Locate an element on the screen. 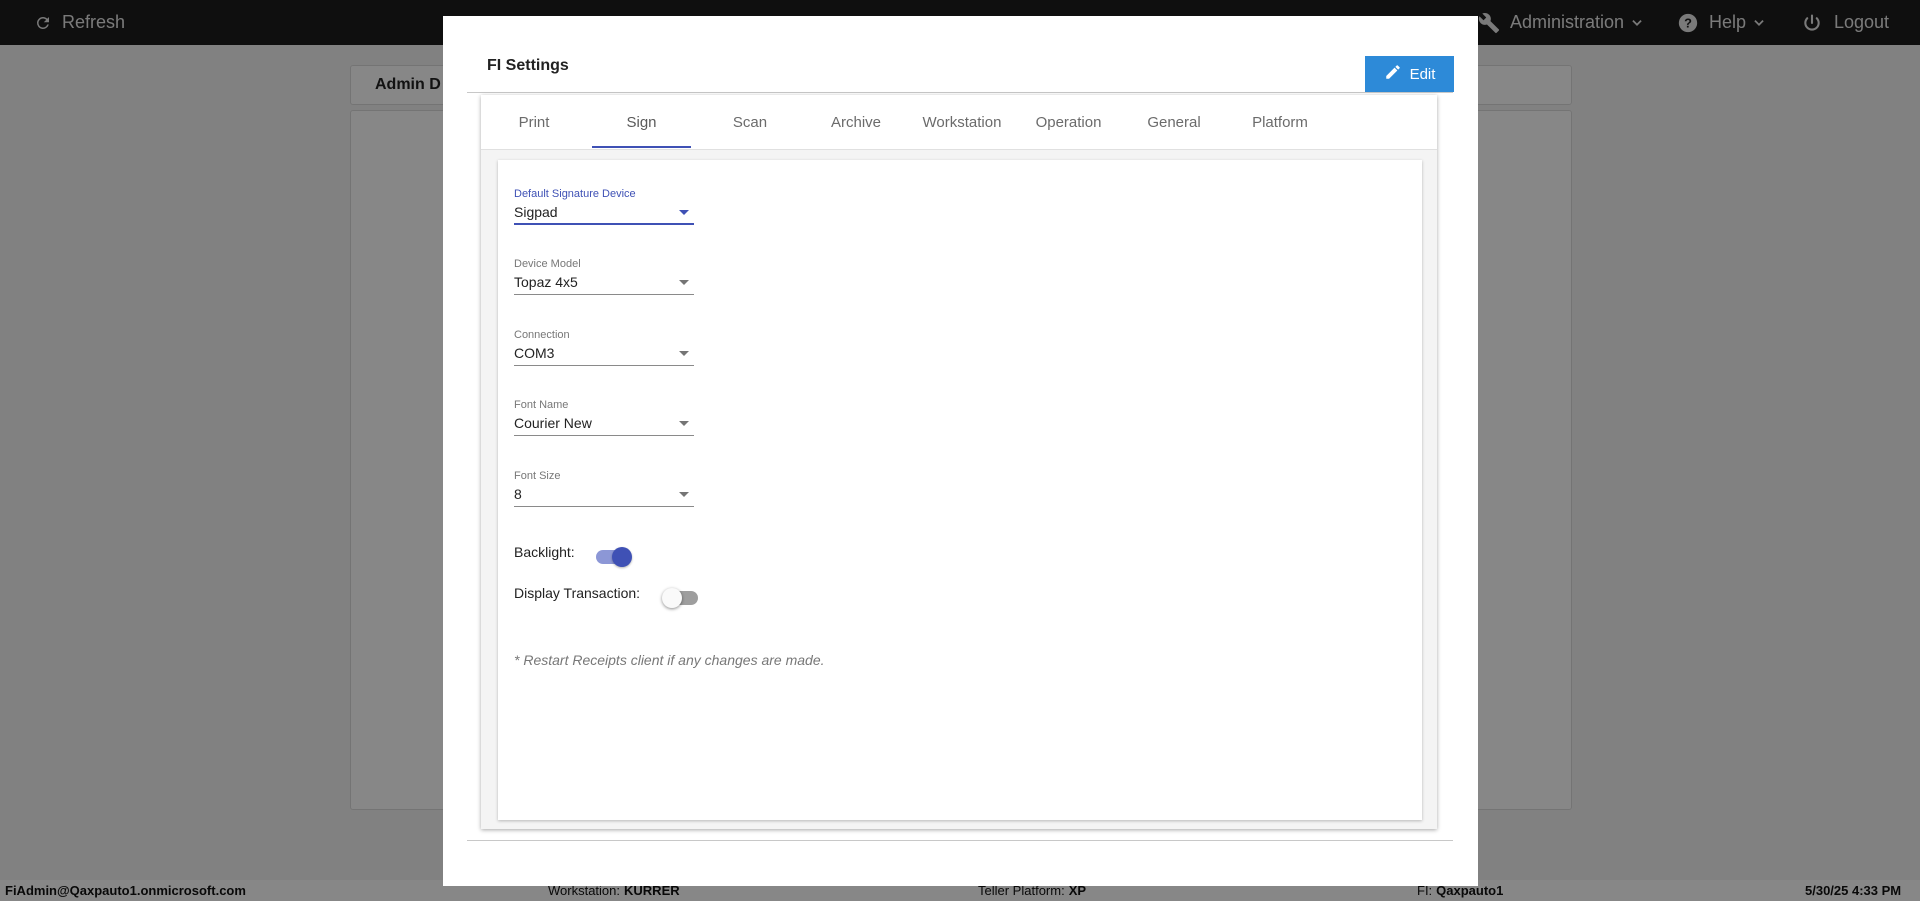 This screenshot has height=901, width=1920. dialog-title: FI Settings is located at coordinates (528, 65).